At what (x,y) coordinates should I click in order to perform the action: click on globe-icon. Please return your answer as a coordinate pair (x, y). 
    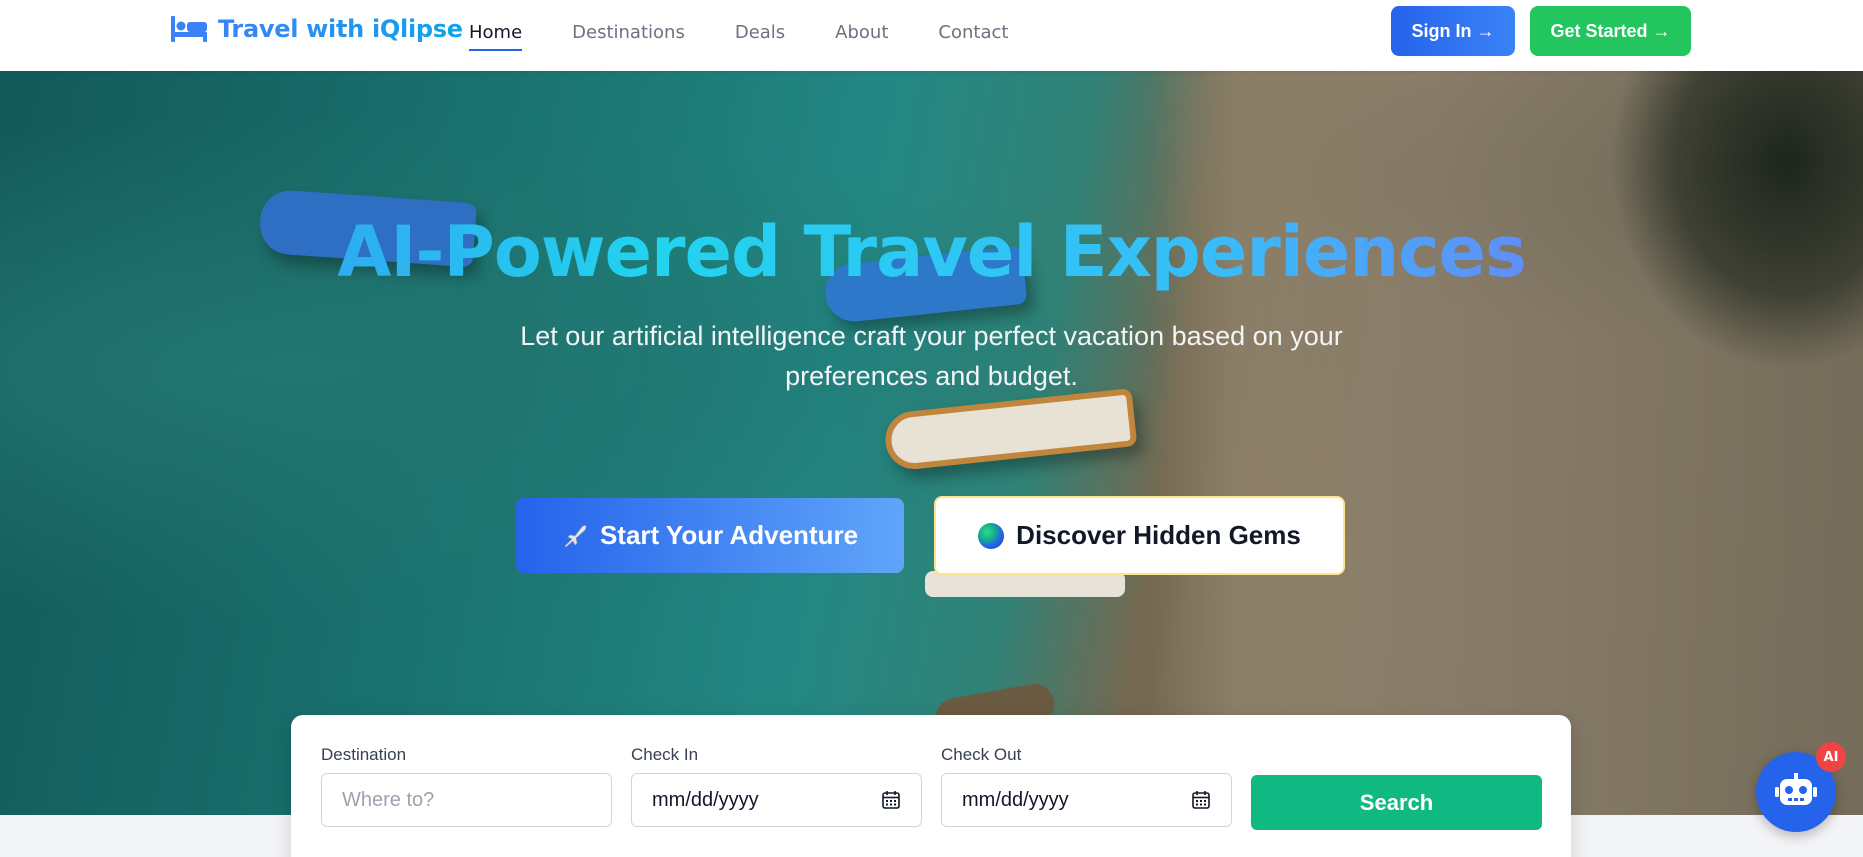
    Looking at the image, I should click on (991, 535).